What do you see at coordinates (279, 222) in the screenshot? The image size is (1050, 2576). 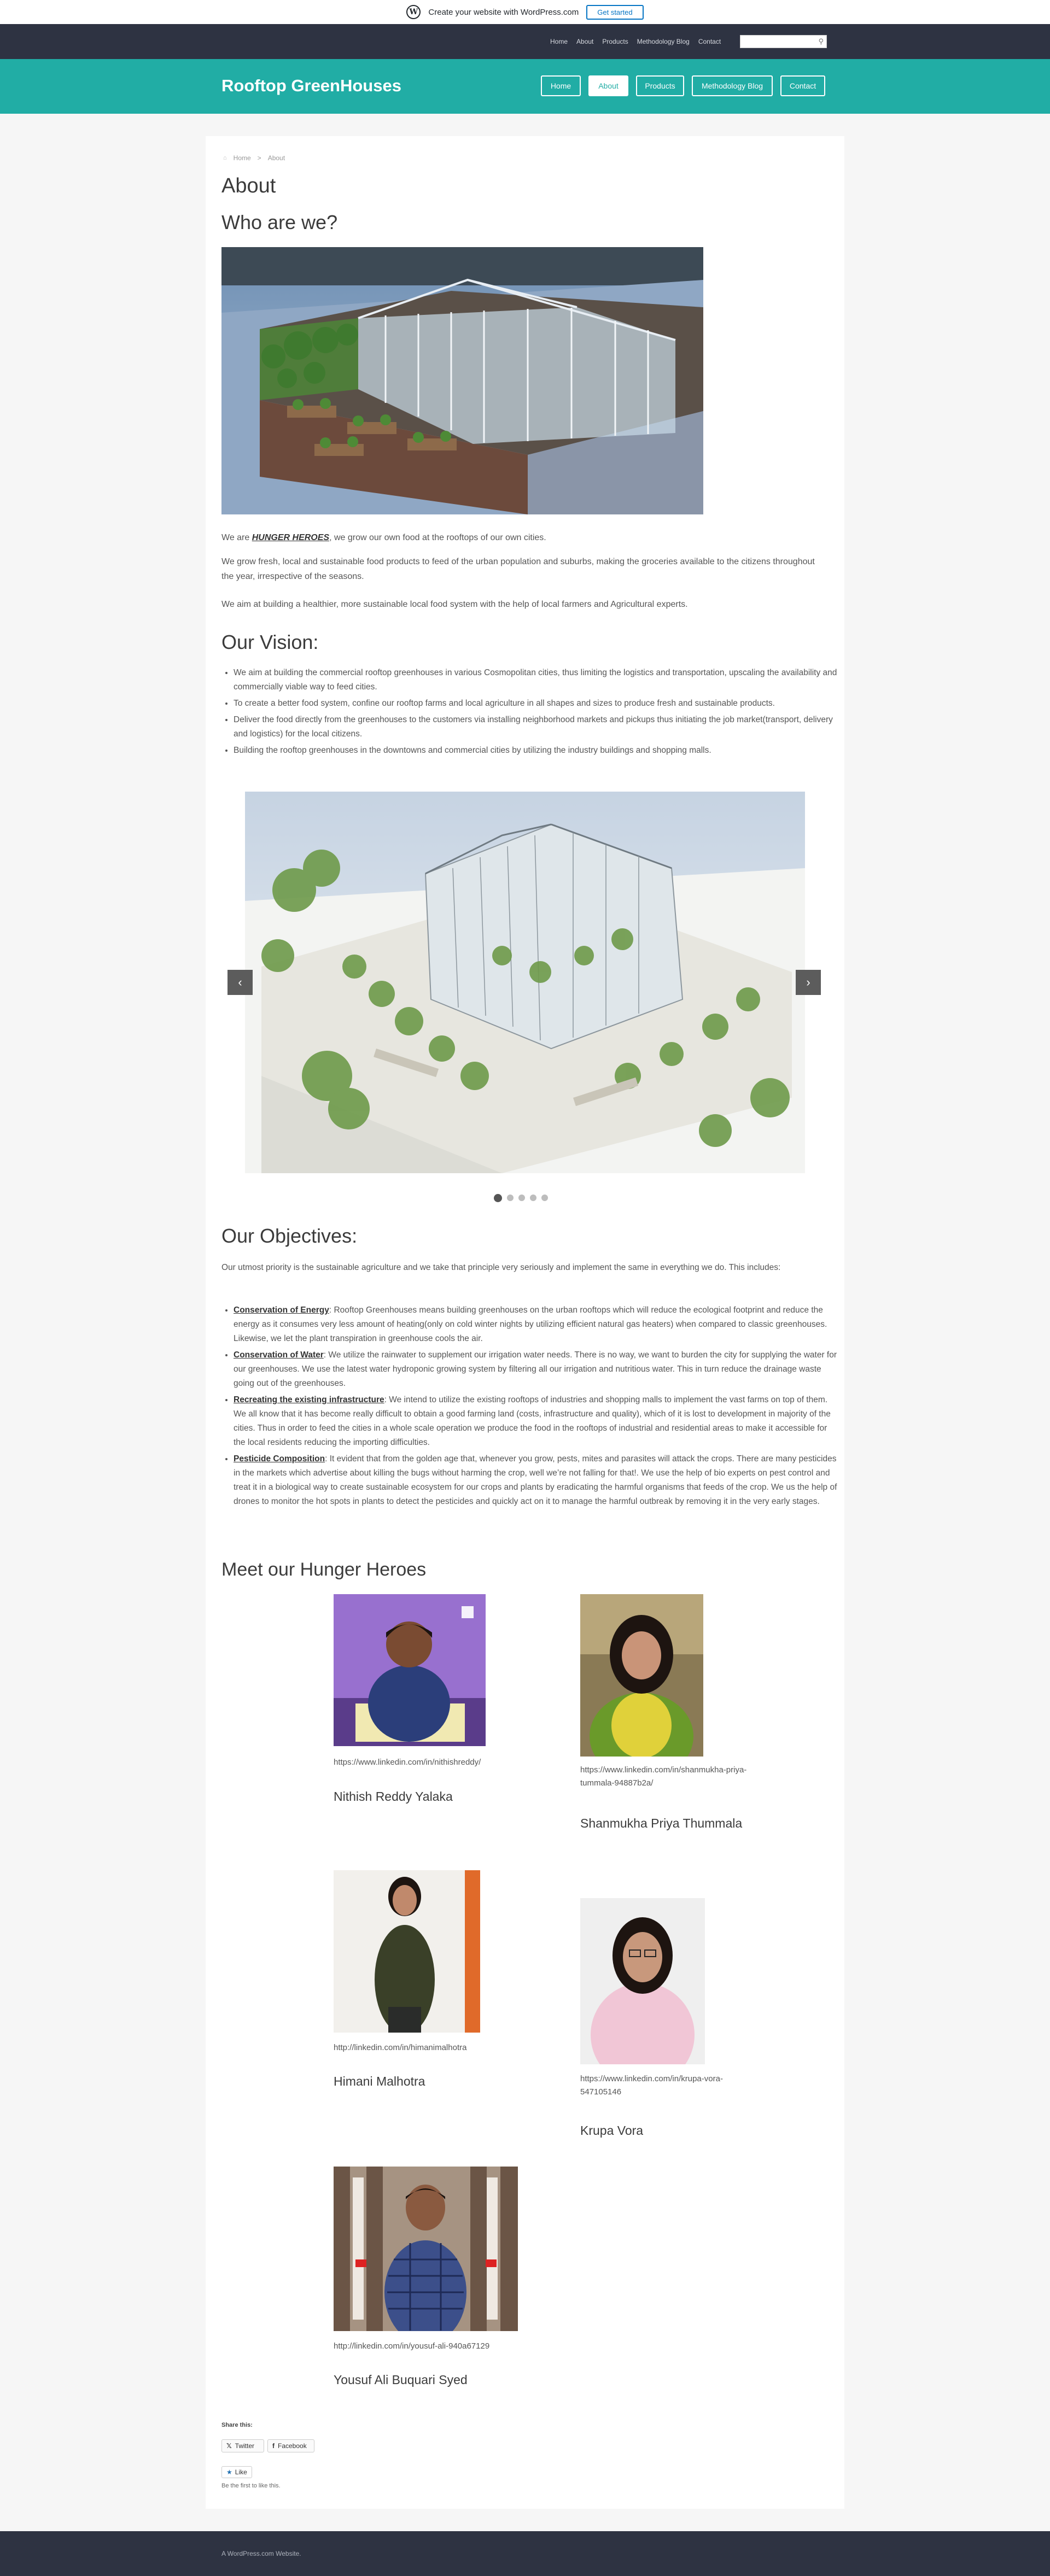 I see `who-are-we-heading: Who are we?` at bounding box center [279, 222].